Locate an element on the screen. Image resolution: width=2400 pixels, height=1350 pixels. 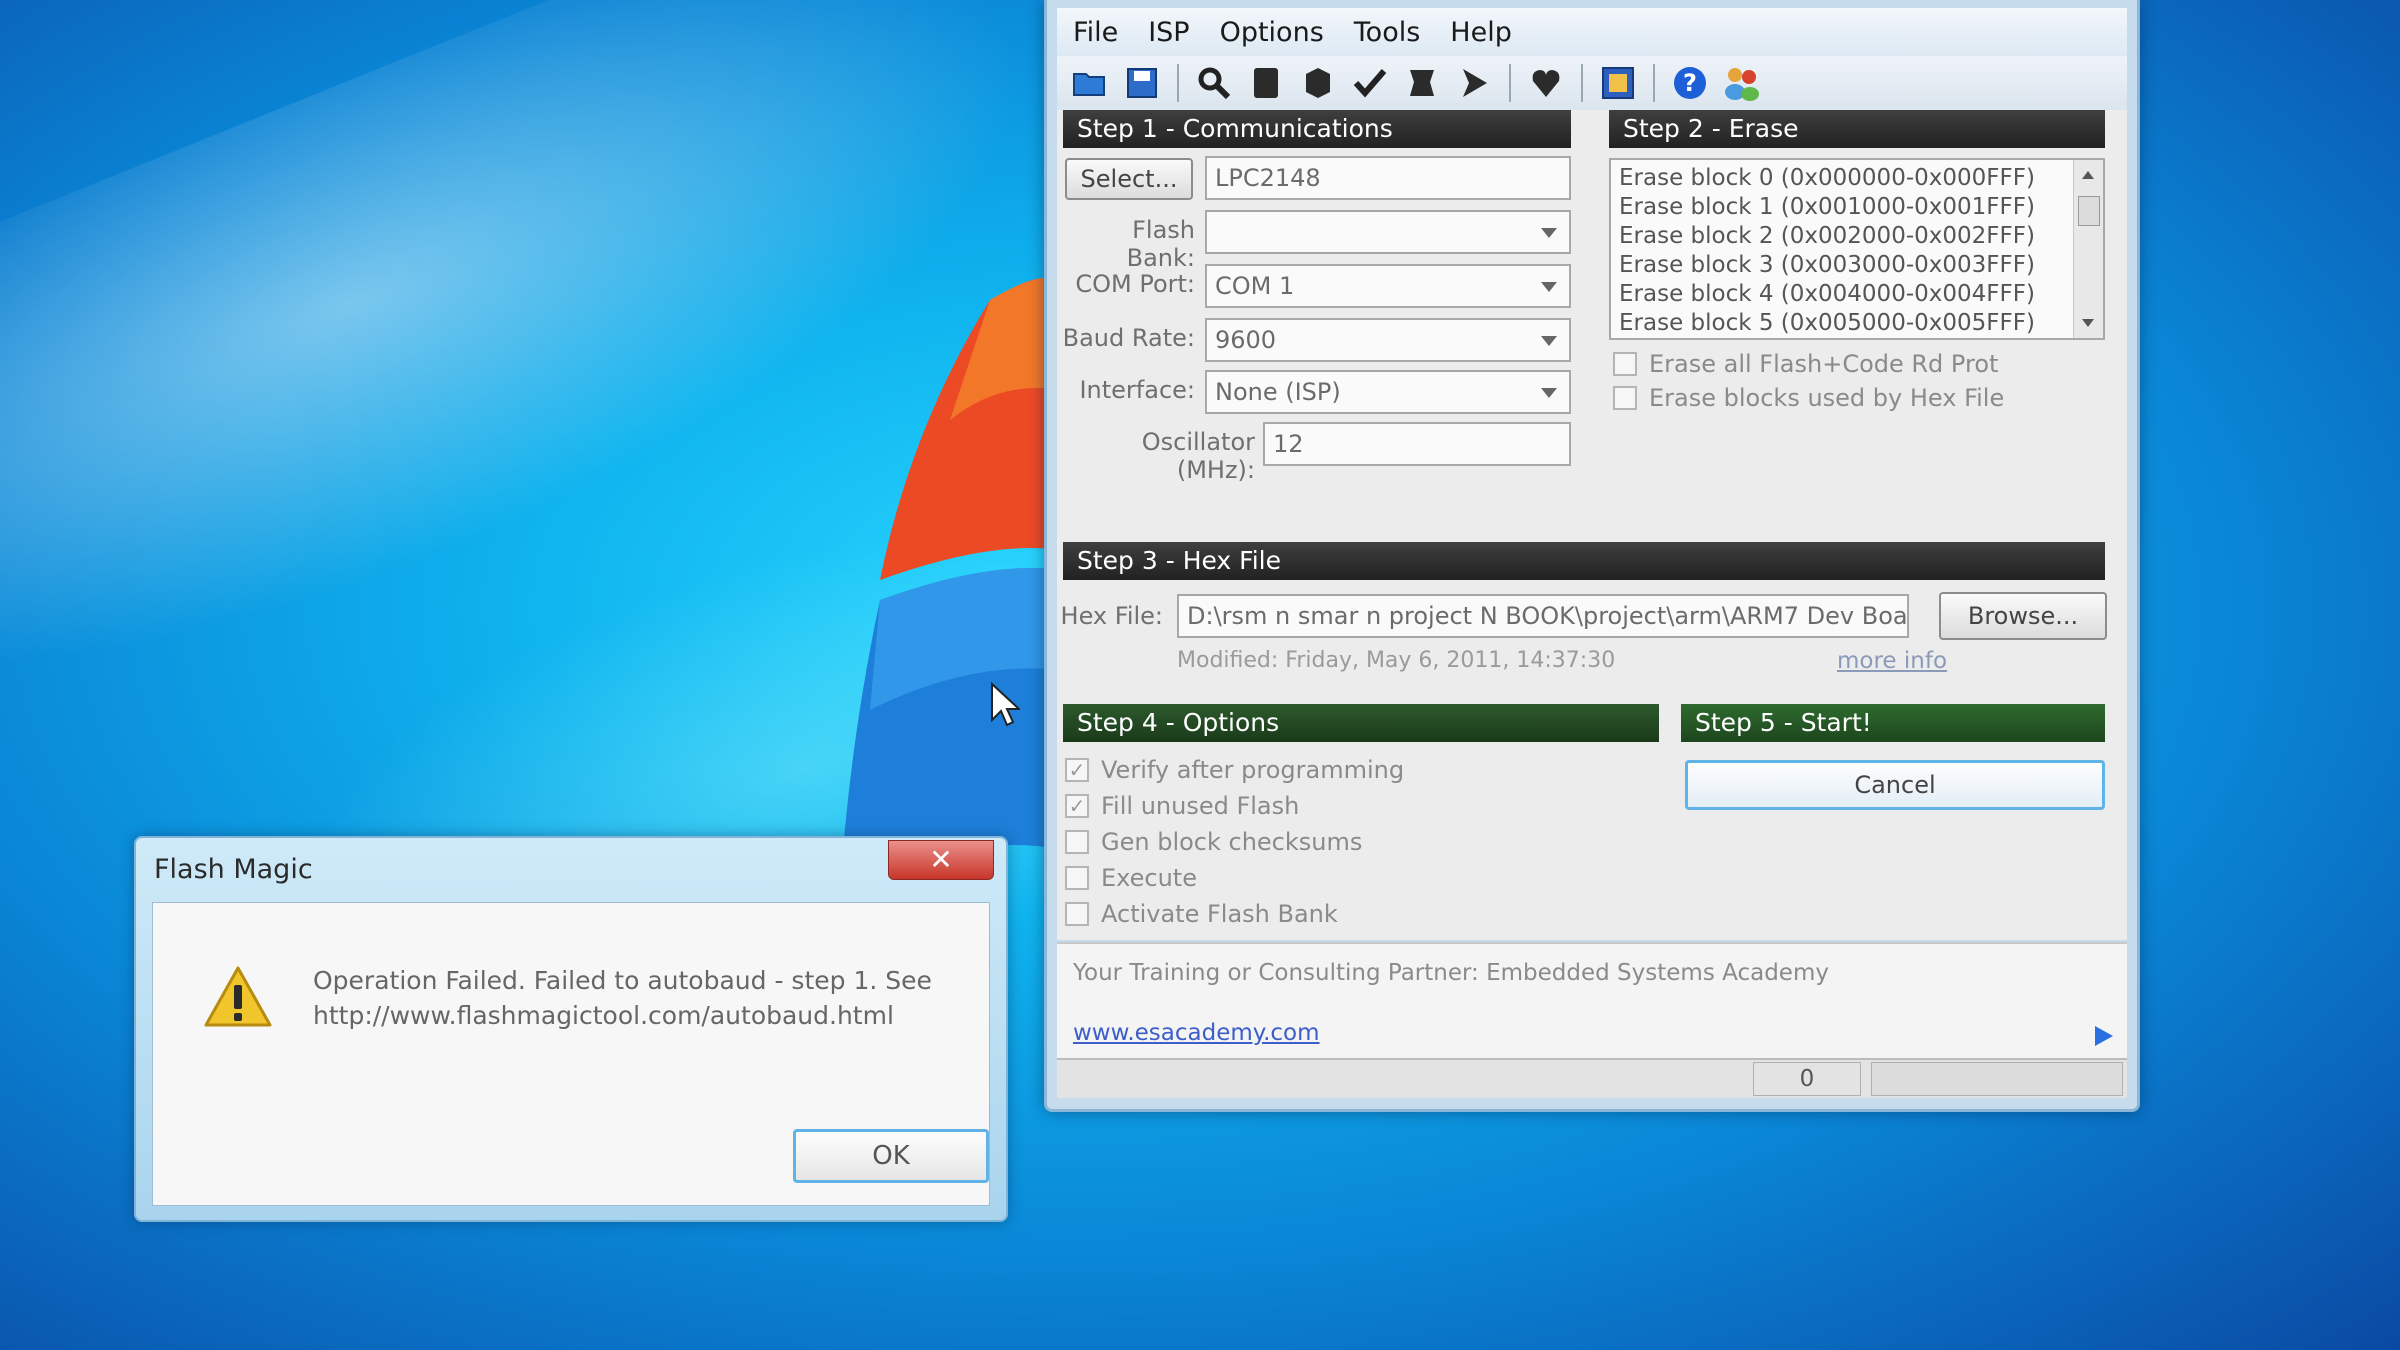
search-icon is located at coordinates (1214, 83).